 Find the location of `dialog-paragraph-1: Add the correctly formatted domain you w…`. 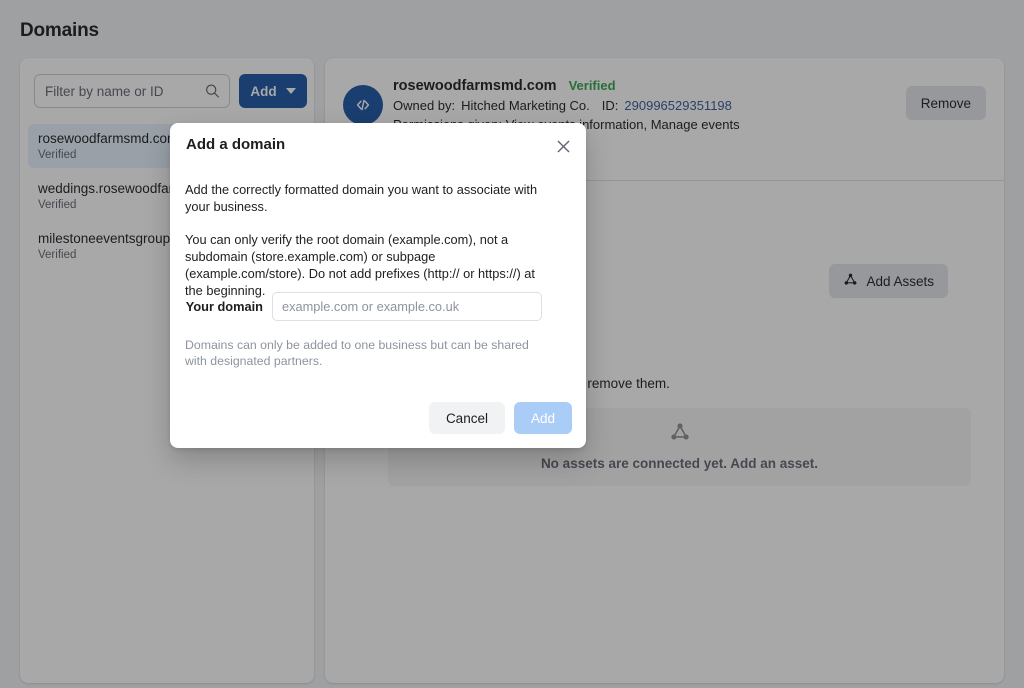

dialog-paragraph-1: Add the correctly formatted domain you w… is located at coordinates (361, 198).